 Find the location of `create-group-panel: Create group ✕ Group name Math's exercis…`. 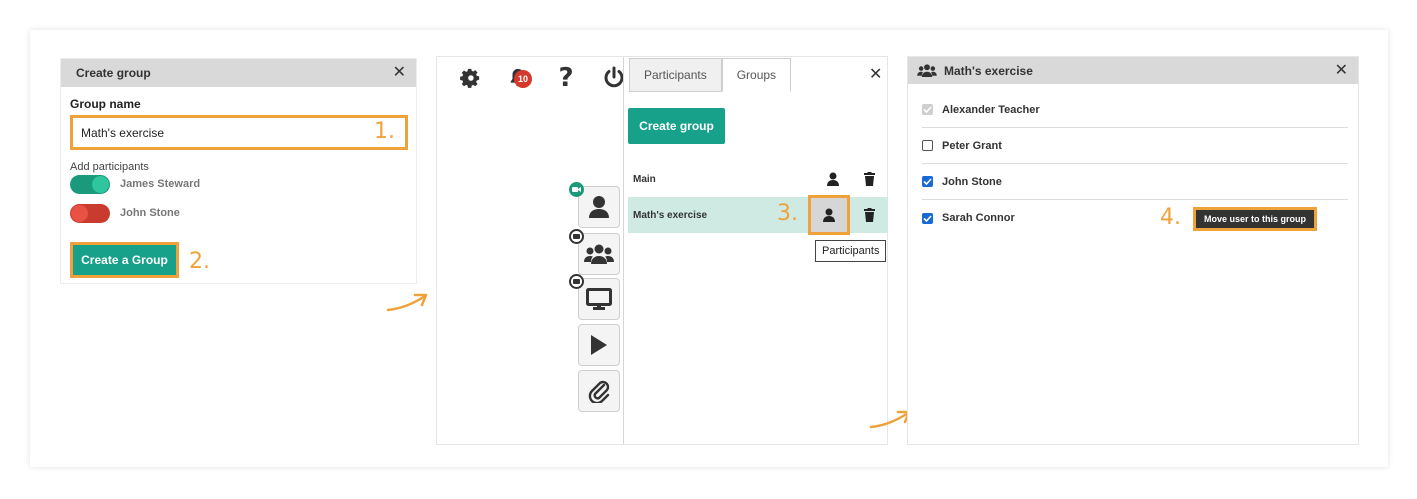

create-group-panel: Create group ✕ Group name Math's exercis… is located at coordinates (238, 171).